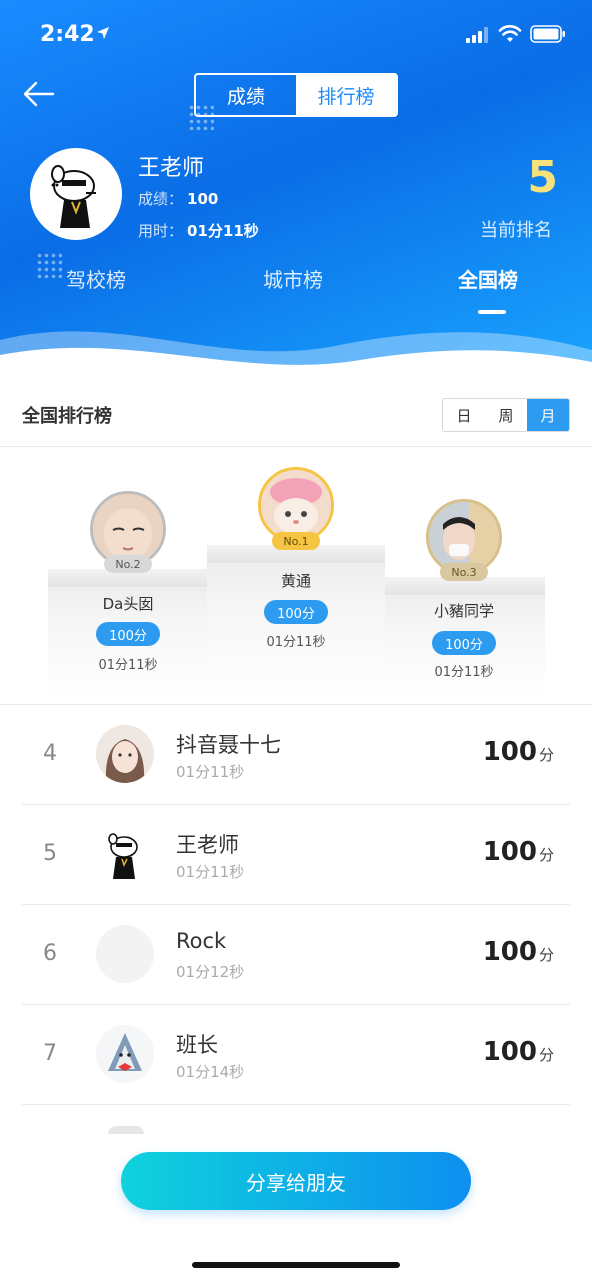 The height and width of the screenshot is (1280, 592). What do you see at coordinates (128, 604) in the screenshot?
I see `podium-name-second: Da头囡` at bounding box center [128, 604].